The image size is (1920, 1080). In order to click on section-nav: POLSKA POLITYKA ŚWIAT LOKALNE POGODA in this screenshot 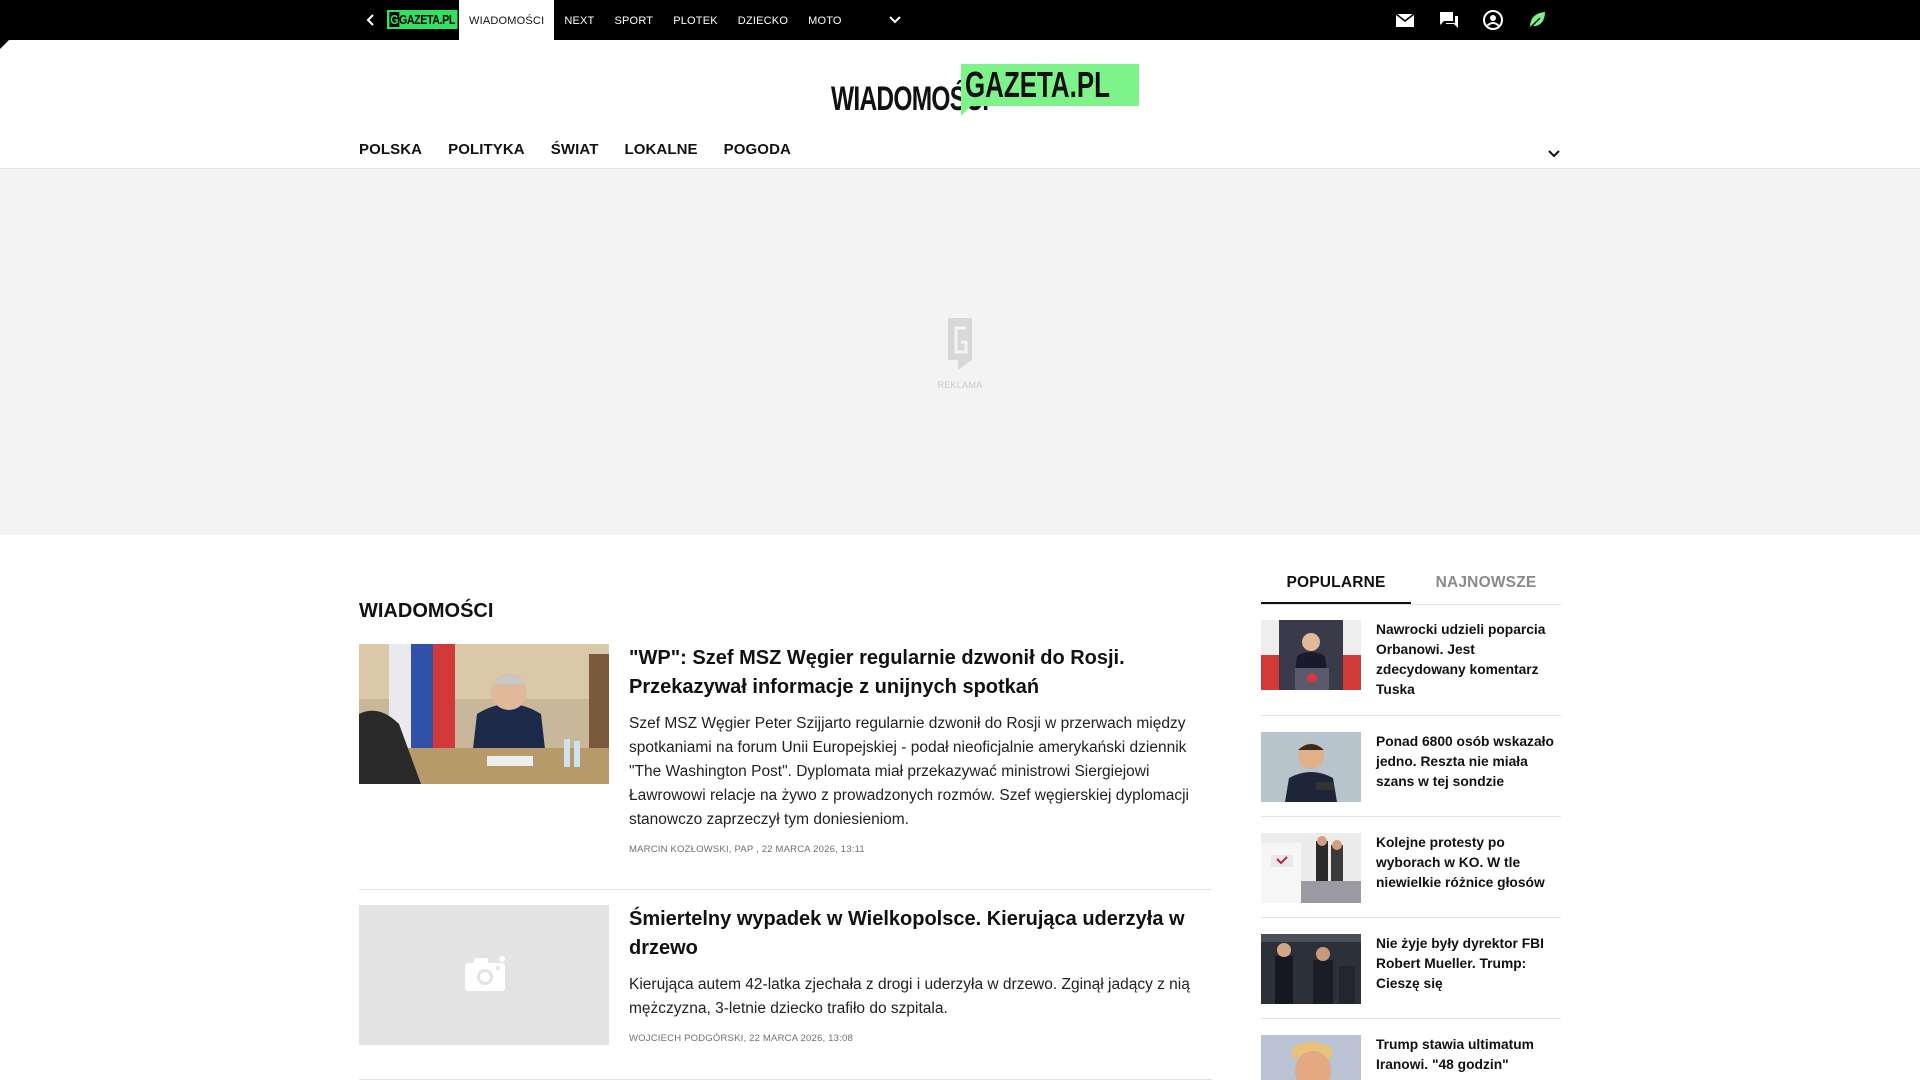, I will do `click(575, 149)`.